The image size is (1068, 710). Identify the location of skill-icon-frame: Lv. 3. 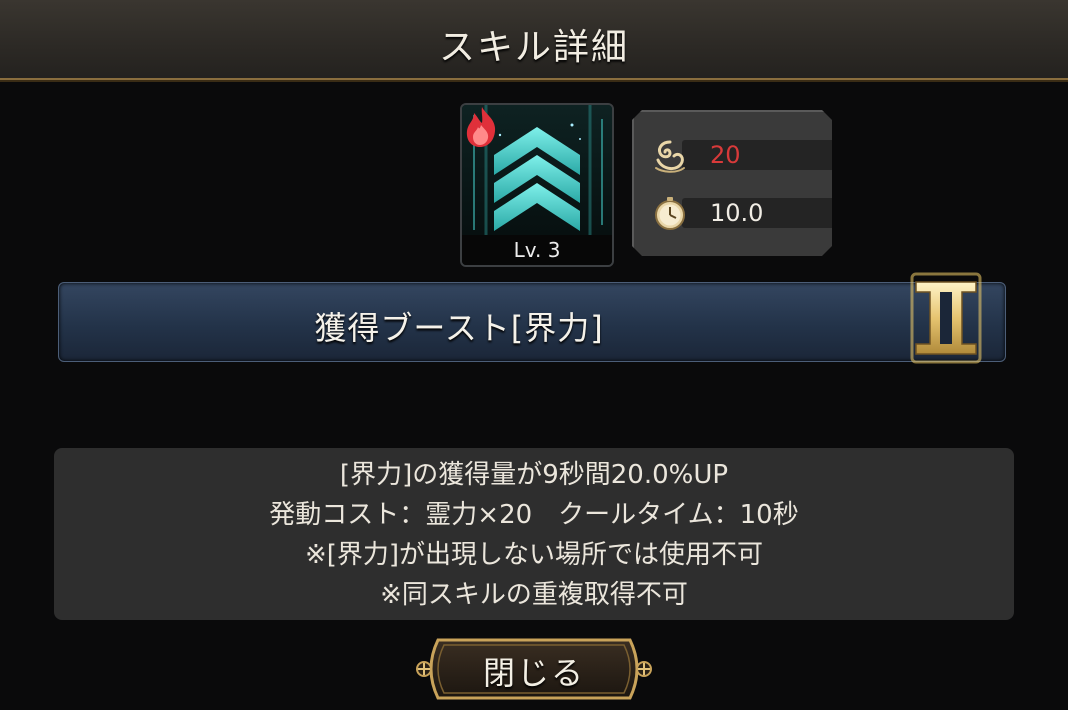
(537, 185).